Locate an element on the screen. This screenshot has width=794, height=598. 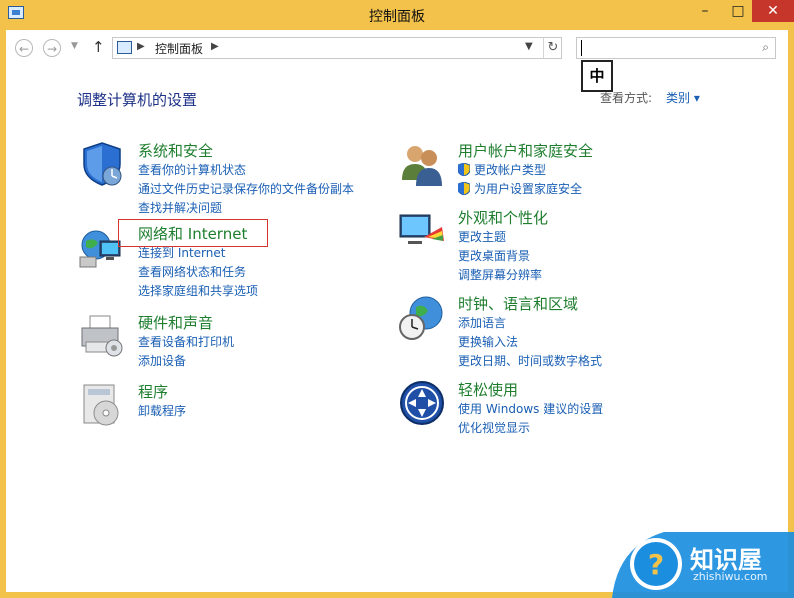
shield-icon is located at coordinates (102, 164).